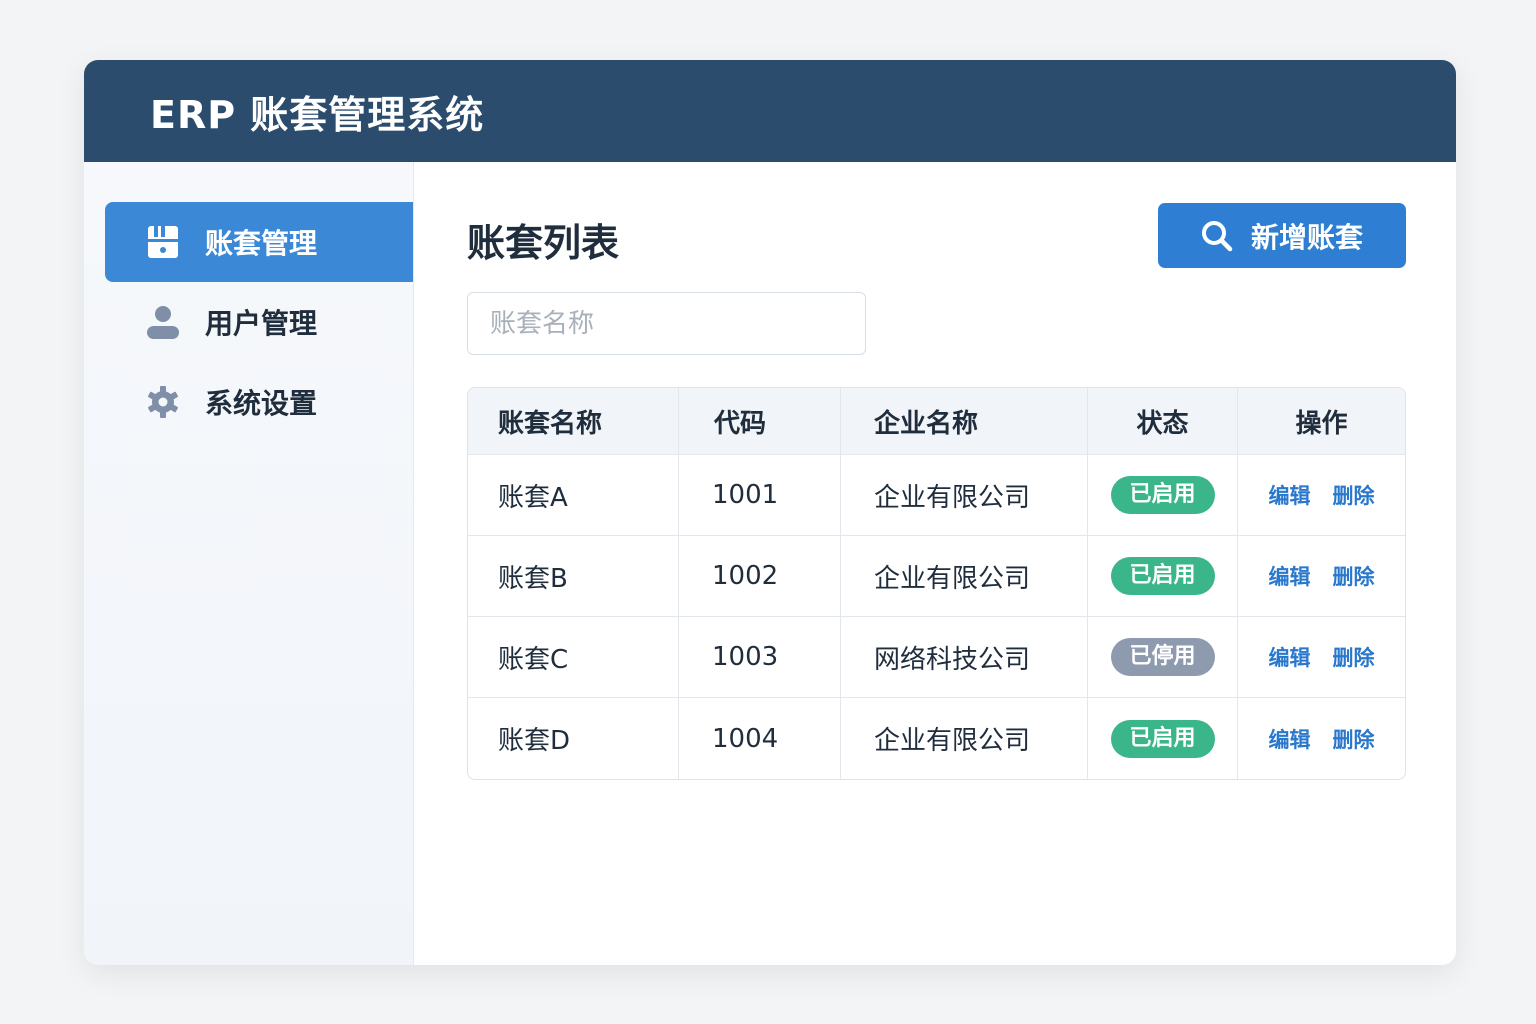 The image size is (1536, 1024). Describe the element at coordinates (163, 242) in the screenshot. I see `ledger-icon` at that location.